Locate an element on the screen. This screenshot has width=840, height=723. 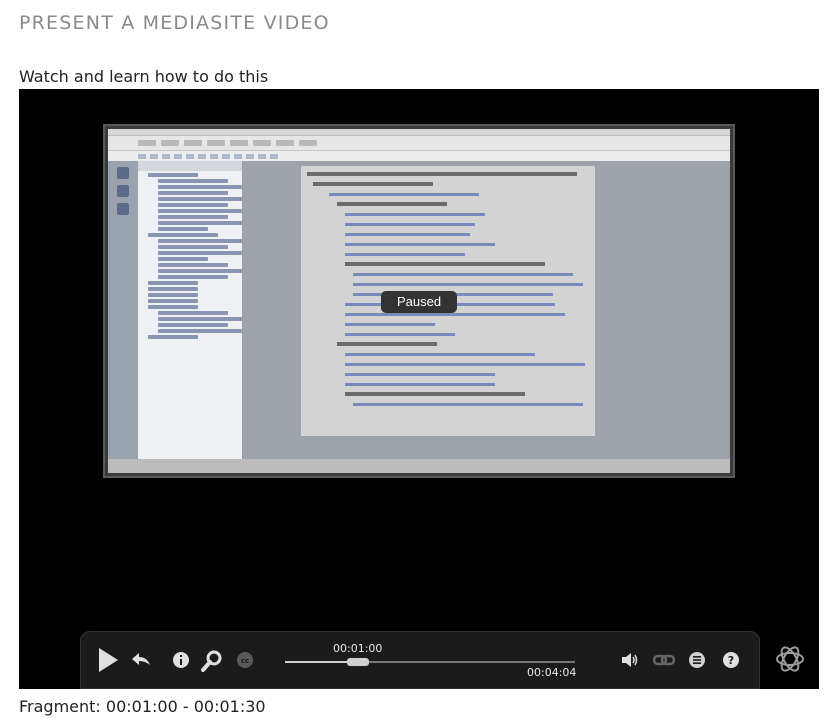
mediasite-logo-icon is located at coordinates (790, 659).